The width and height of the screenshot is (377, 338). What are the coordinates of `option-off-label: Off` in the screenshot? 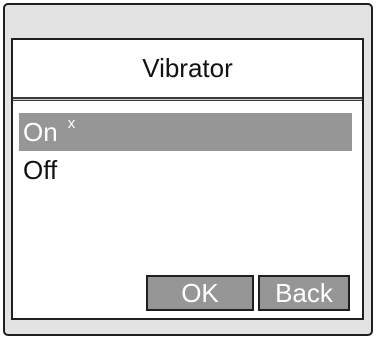 It's located at (40, 169).